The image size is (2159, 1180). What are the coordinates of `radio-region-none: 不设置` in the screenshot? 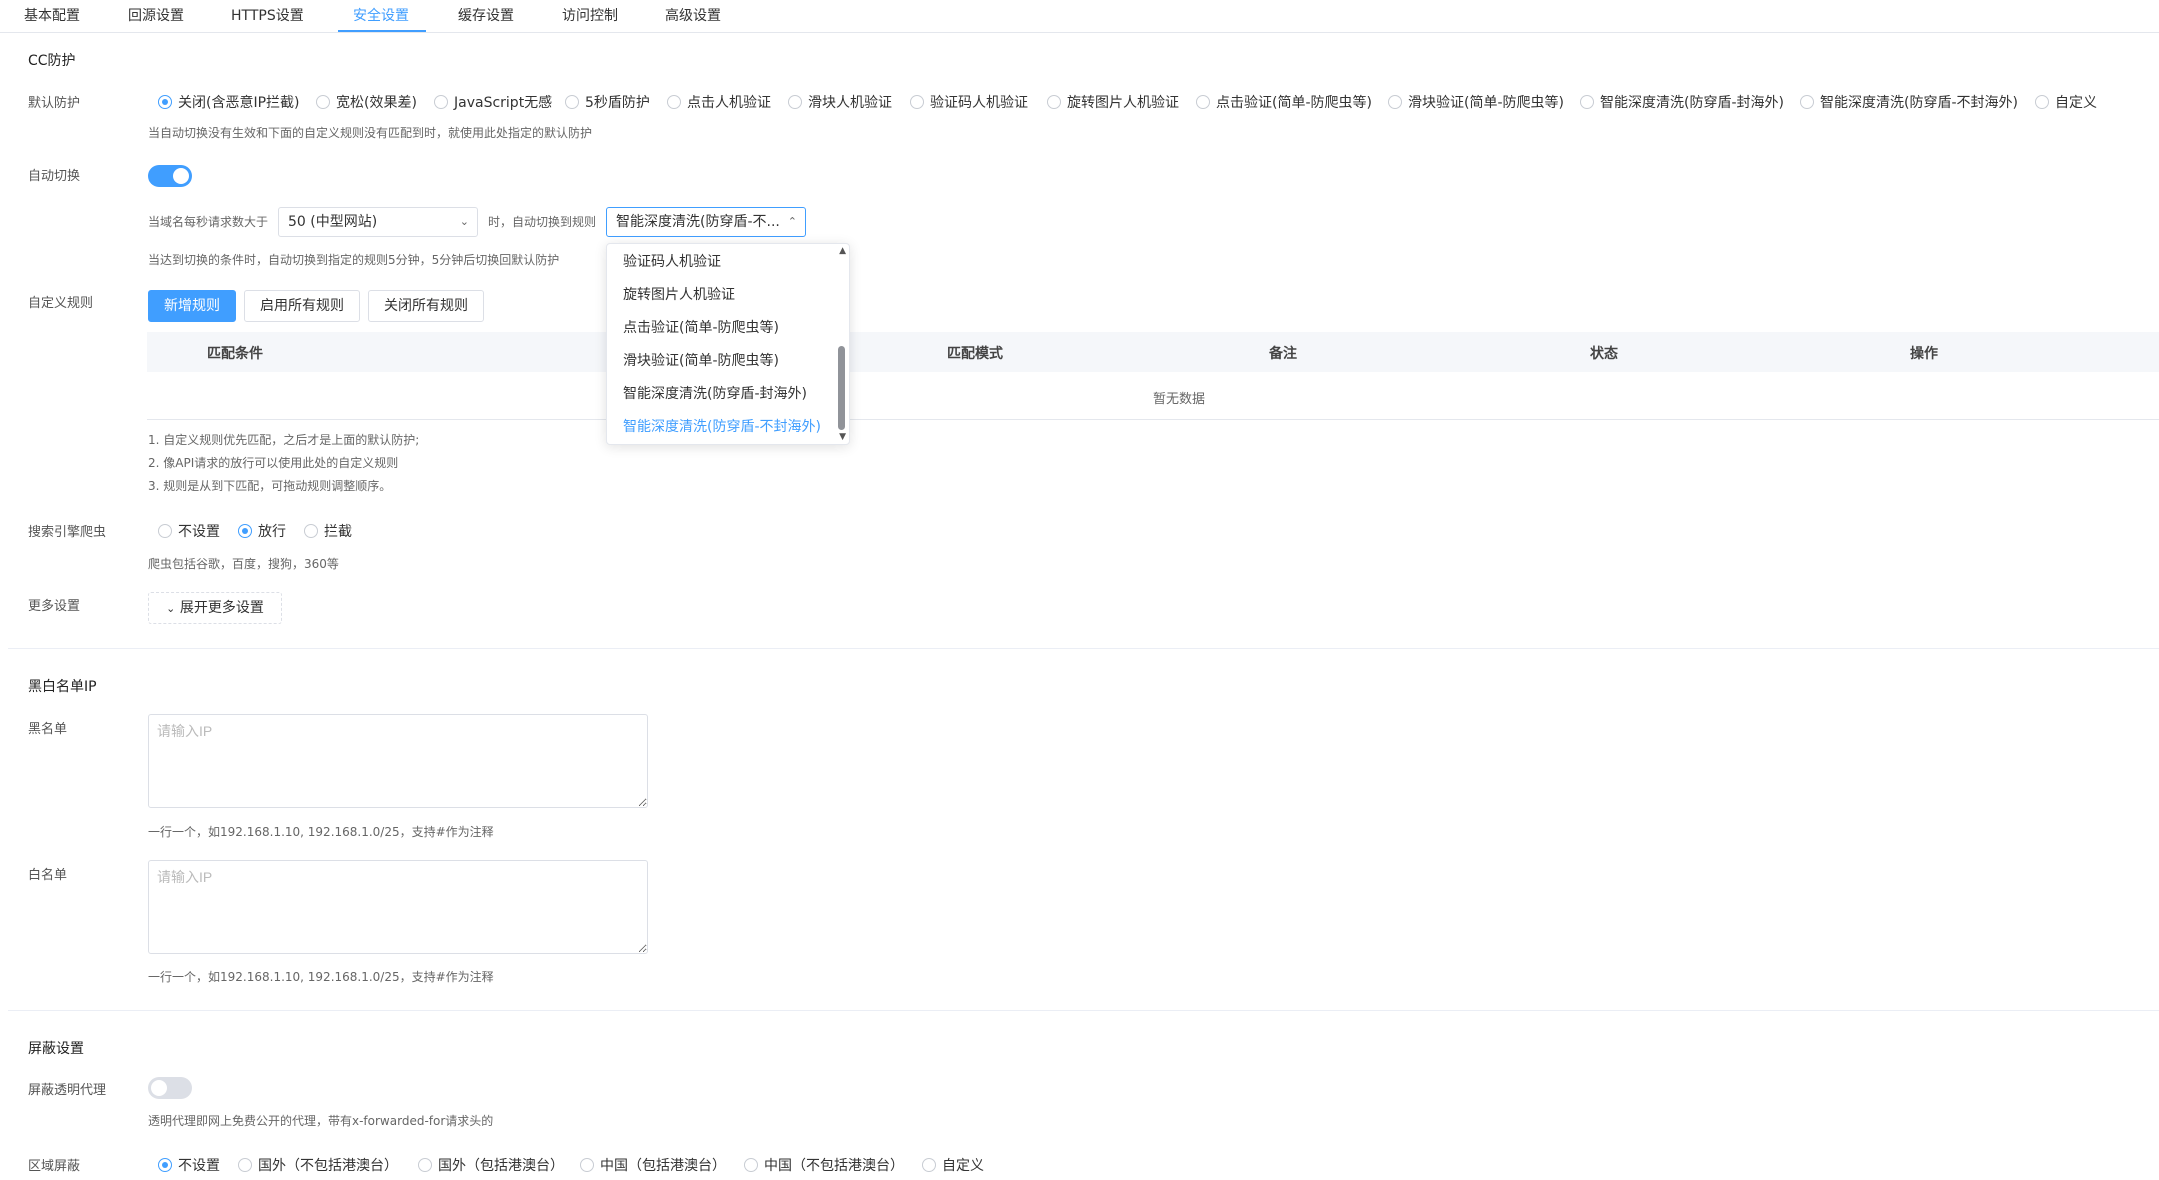 It's located at (189, 1165).